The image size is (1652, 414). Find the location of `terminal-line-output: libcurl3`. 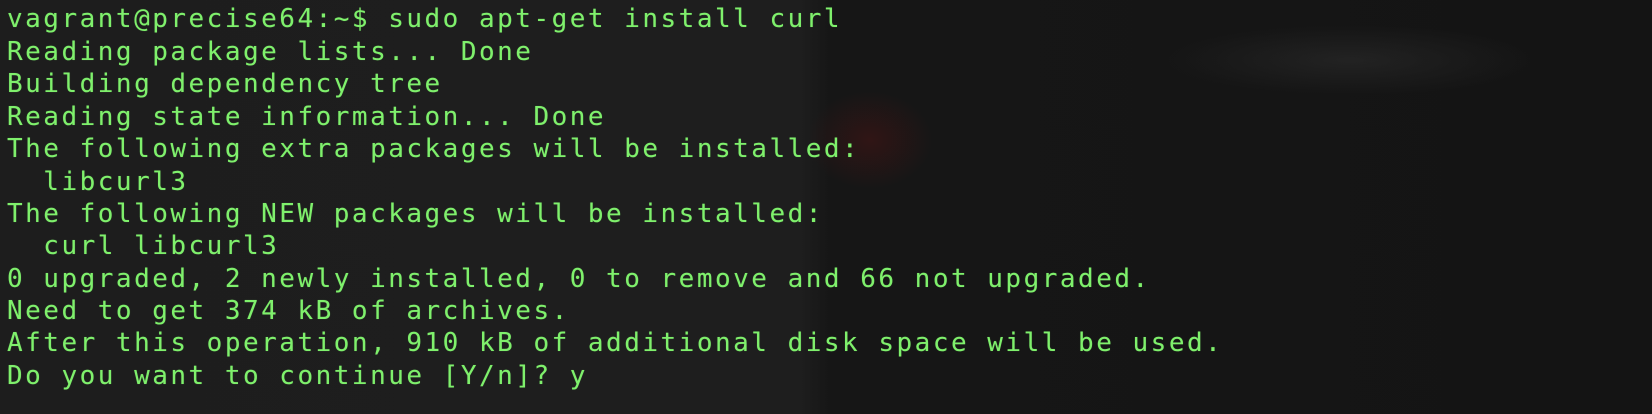

terminal-line-output: libcurl3 is located at coordinates (98, 182).